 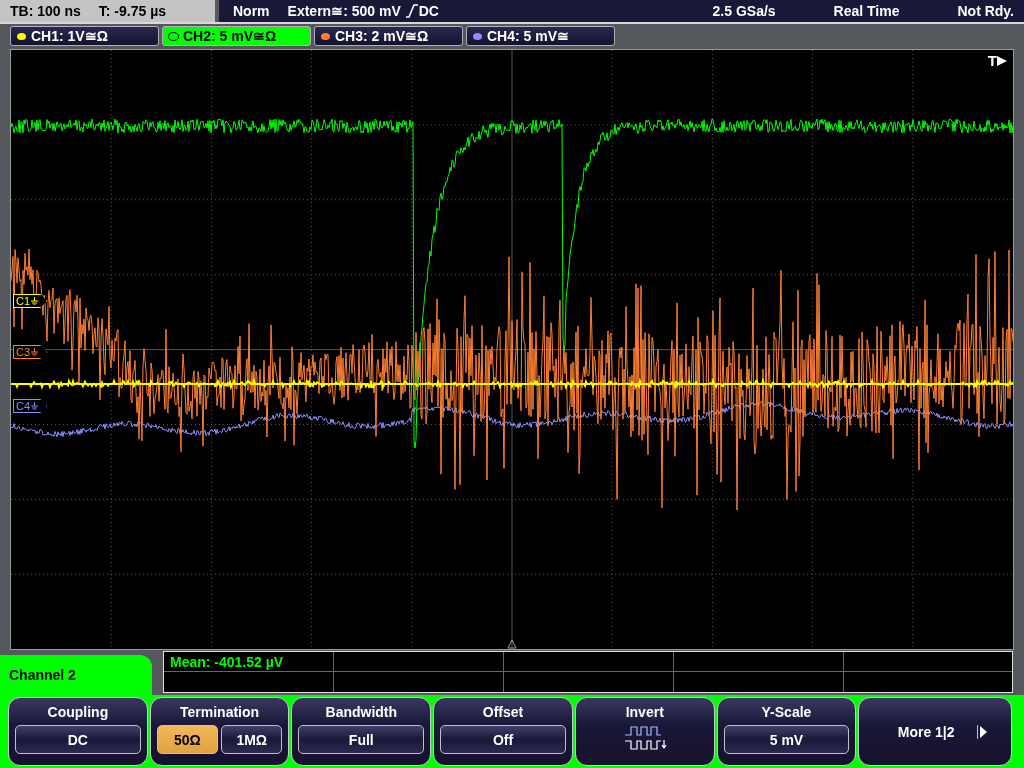 I want to click on right-arrow-icon, so click(x=981, y=731).